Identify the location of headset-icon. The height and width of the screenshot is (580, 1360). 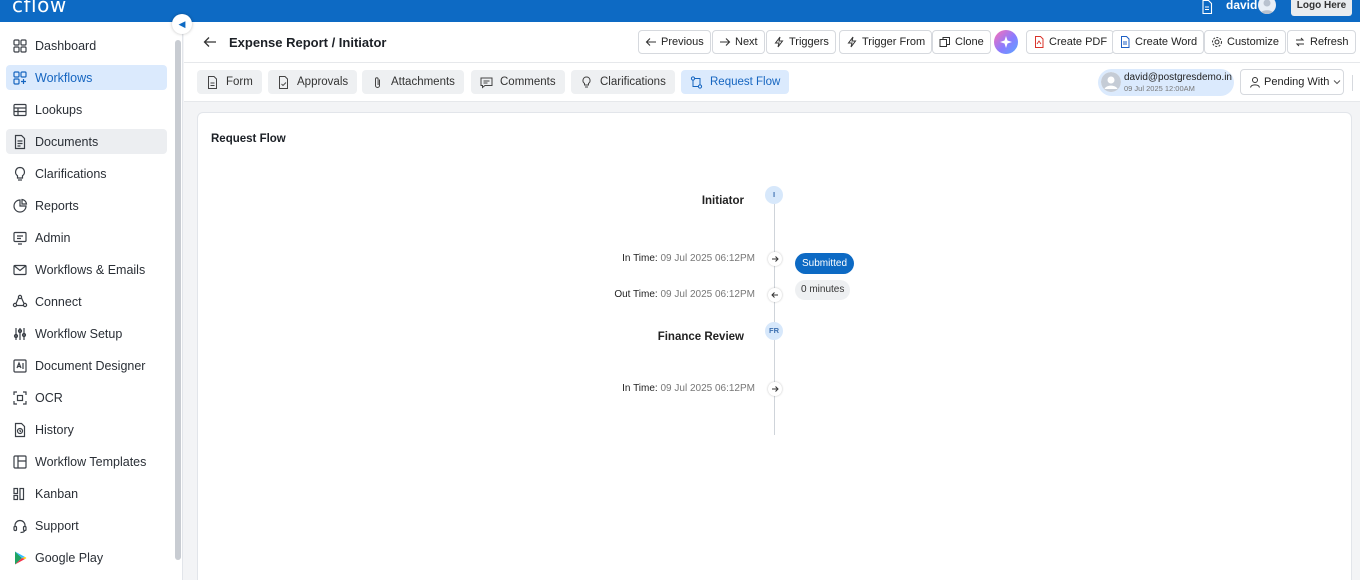
(20, 526).